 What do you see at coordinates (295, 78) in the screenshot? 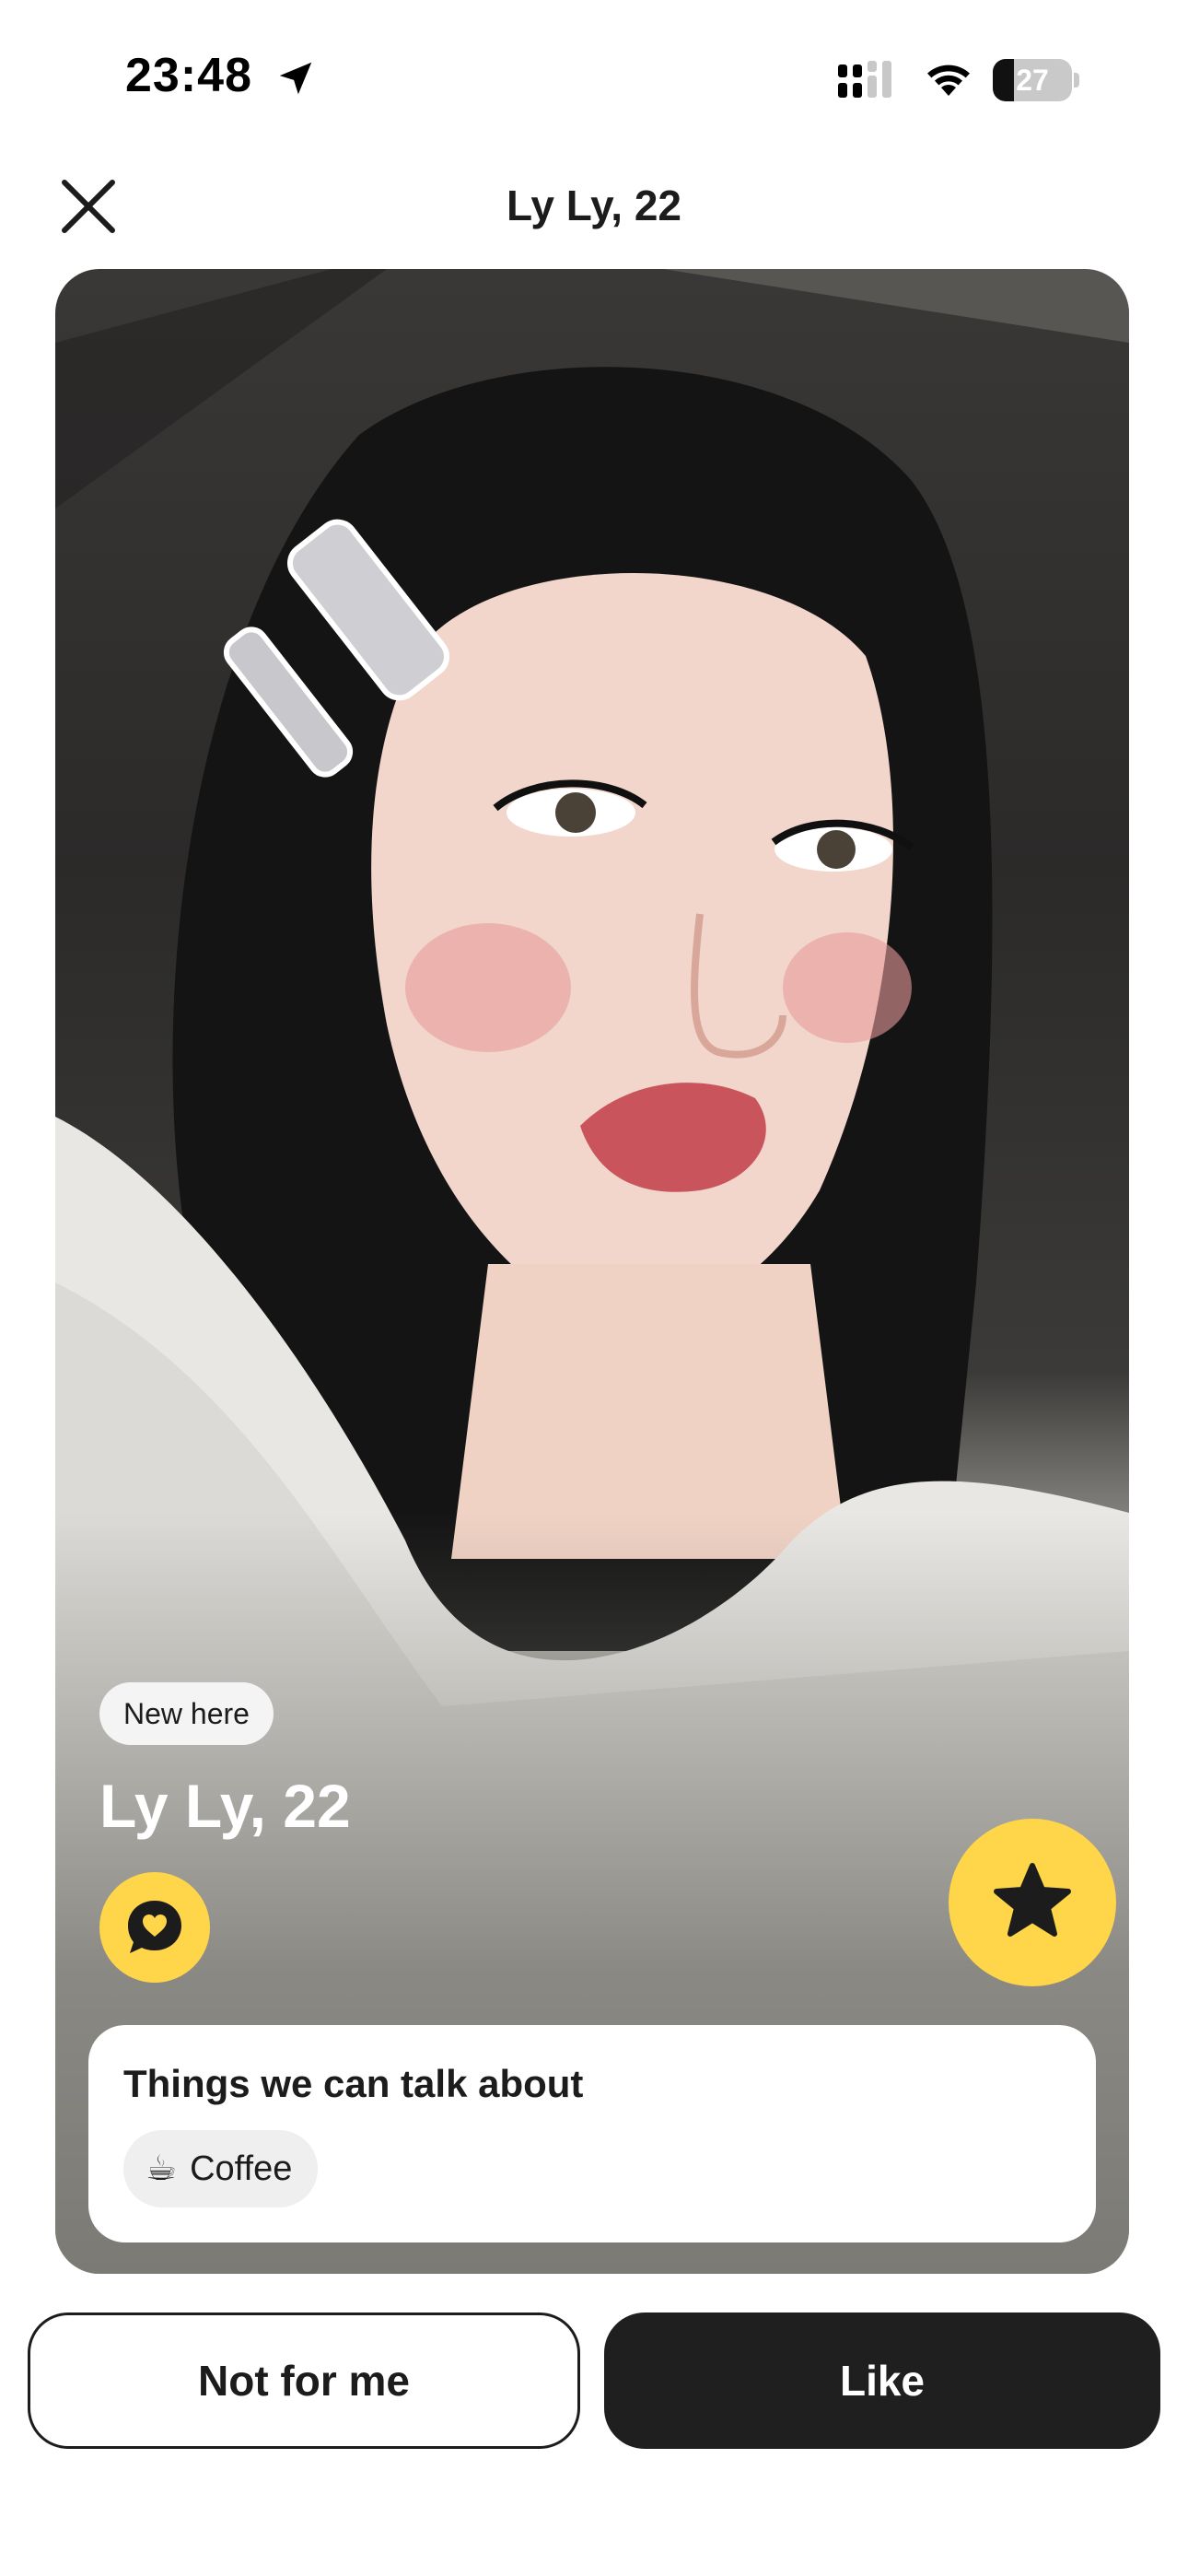
I see `location-arrow-icon` at bounding box center [295, 78].